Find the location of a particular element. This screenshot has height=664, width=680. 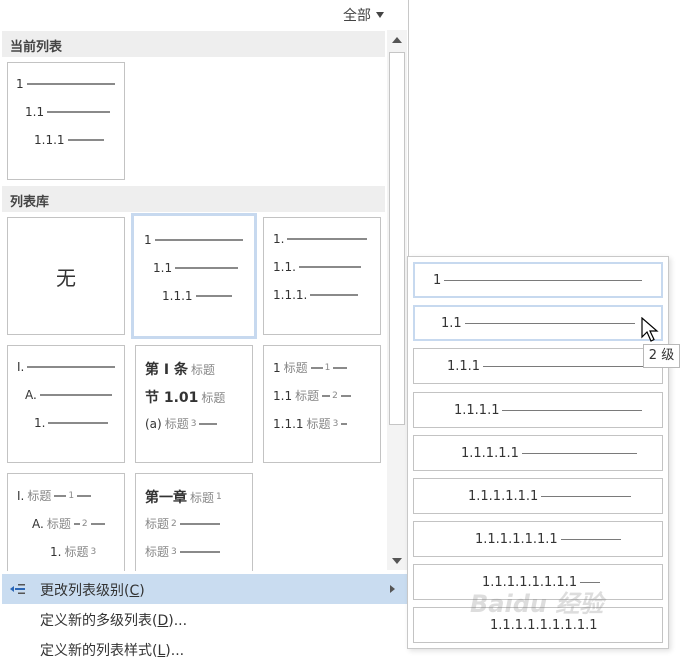

filter-dropdown: 全部 is located at coordinates (363, 15).